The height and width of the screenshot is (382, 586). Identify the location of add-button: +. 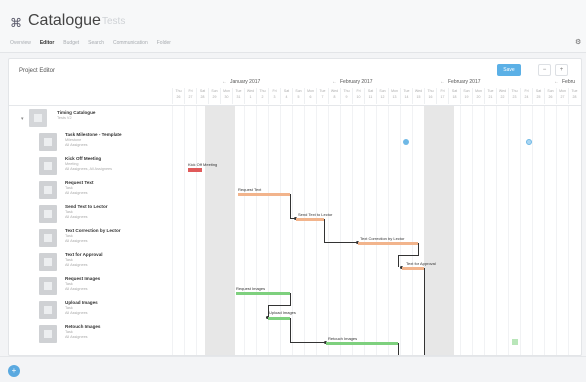
(14, 371).